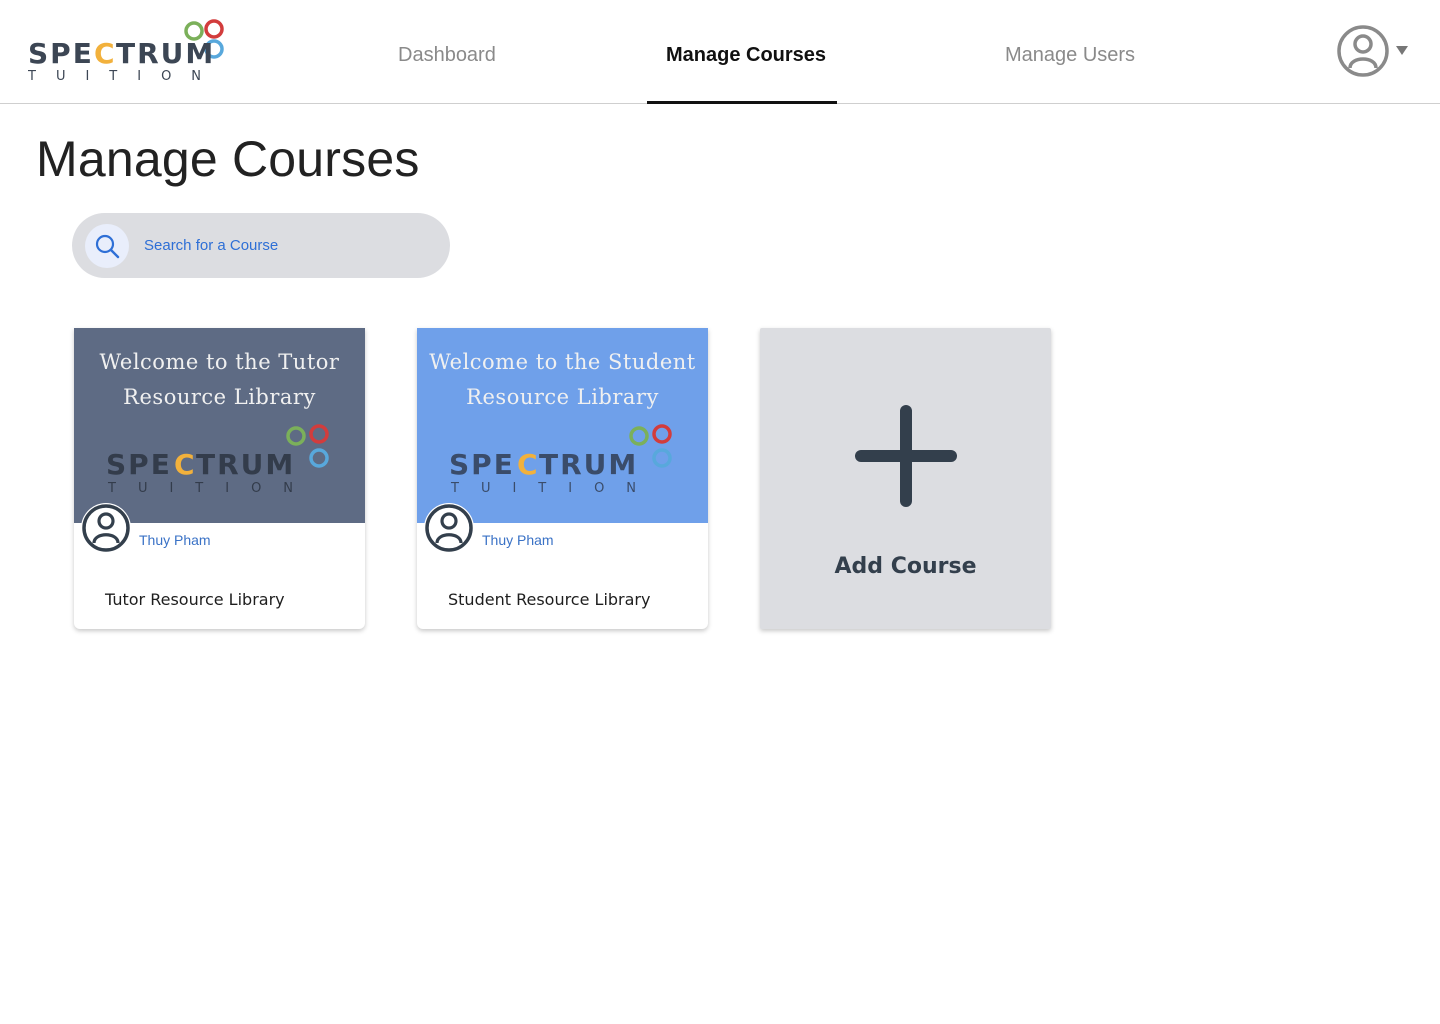 Image resolution: width=1440 pixels, height=1024 pixels. I want to click on nav-manage-courses: Manage Courses, so click(746, 55).